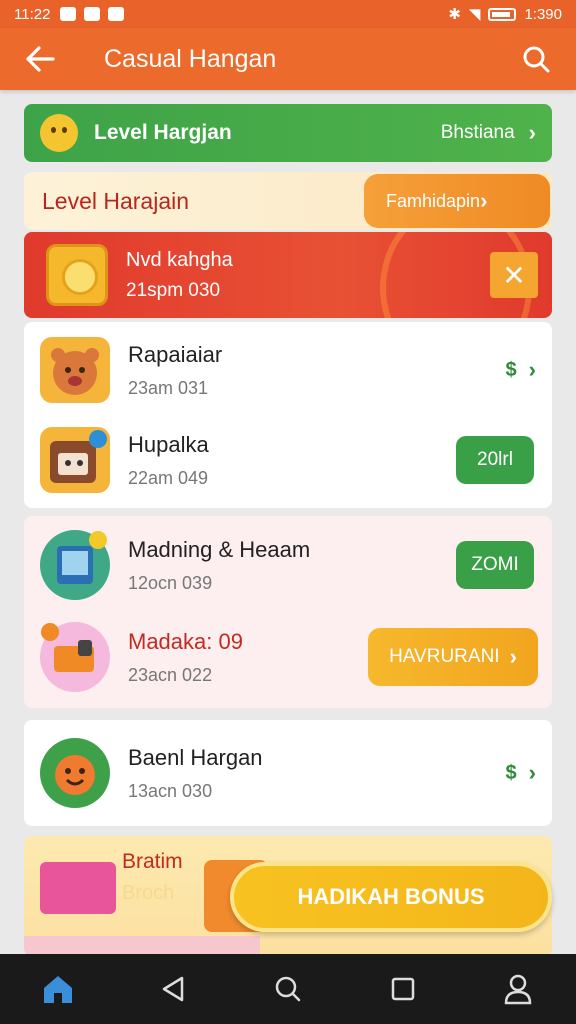 Image resolution: width=576 pixels, height=1024 pixels. I want to click on item-name: Madning & Heaam, so click(219, 549).